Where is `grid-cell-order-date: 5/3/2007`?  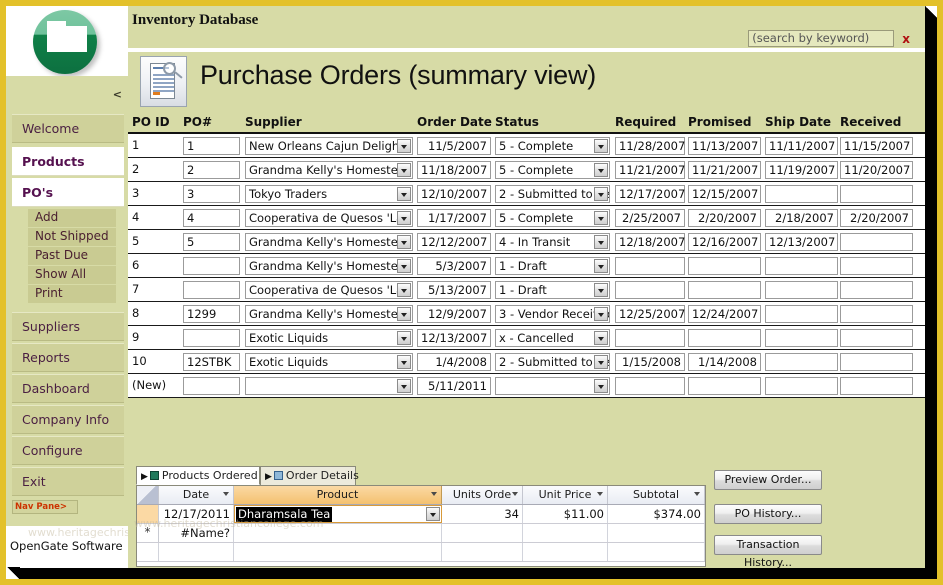 grid-cell-order-date: 5/3/2007 is located at coordinates (454, 266).